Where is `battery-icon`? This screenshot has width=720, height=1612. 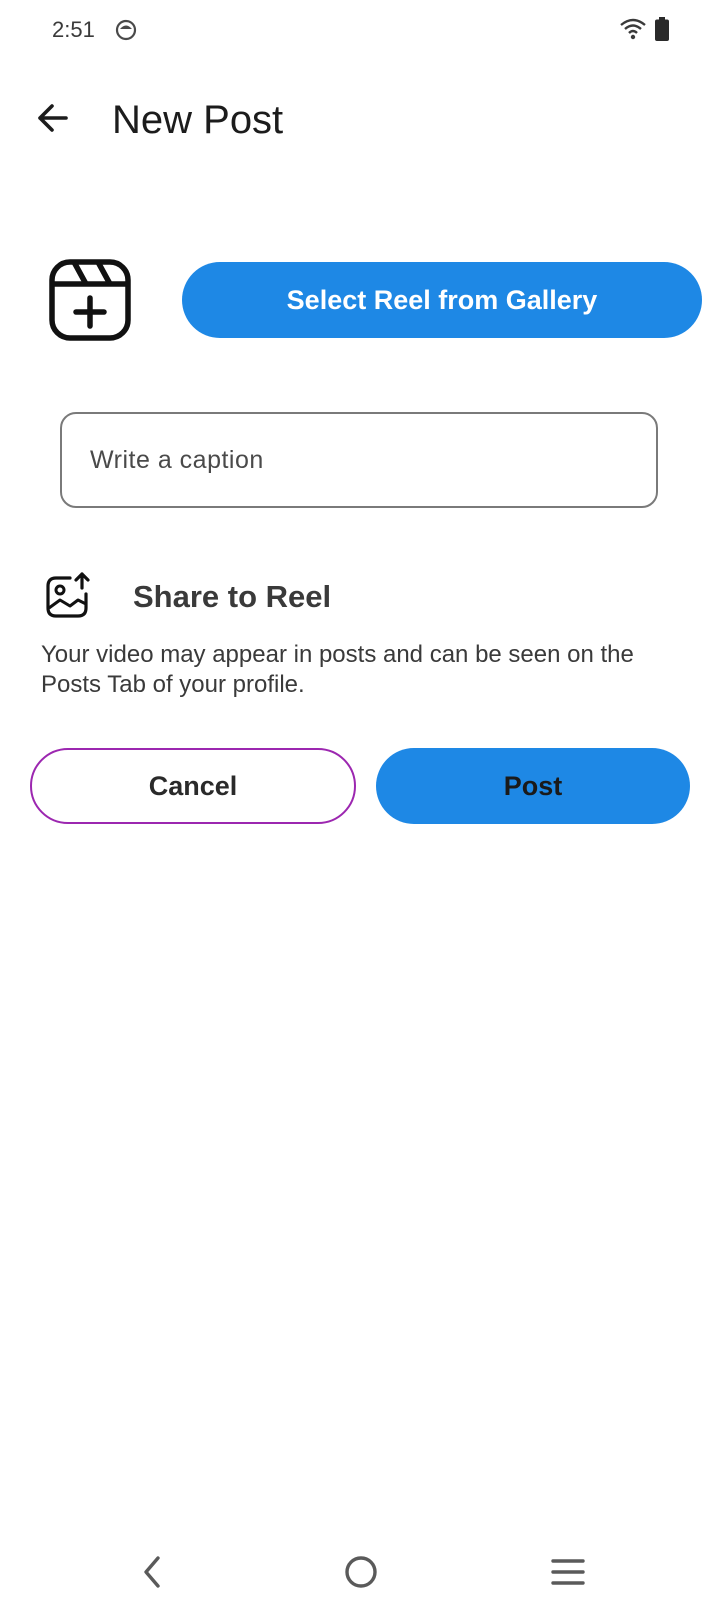
battery-icon is located at coordinates (662, 29).